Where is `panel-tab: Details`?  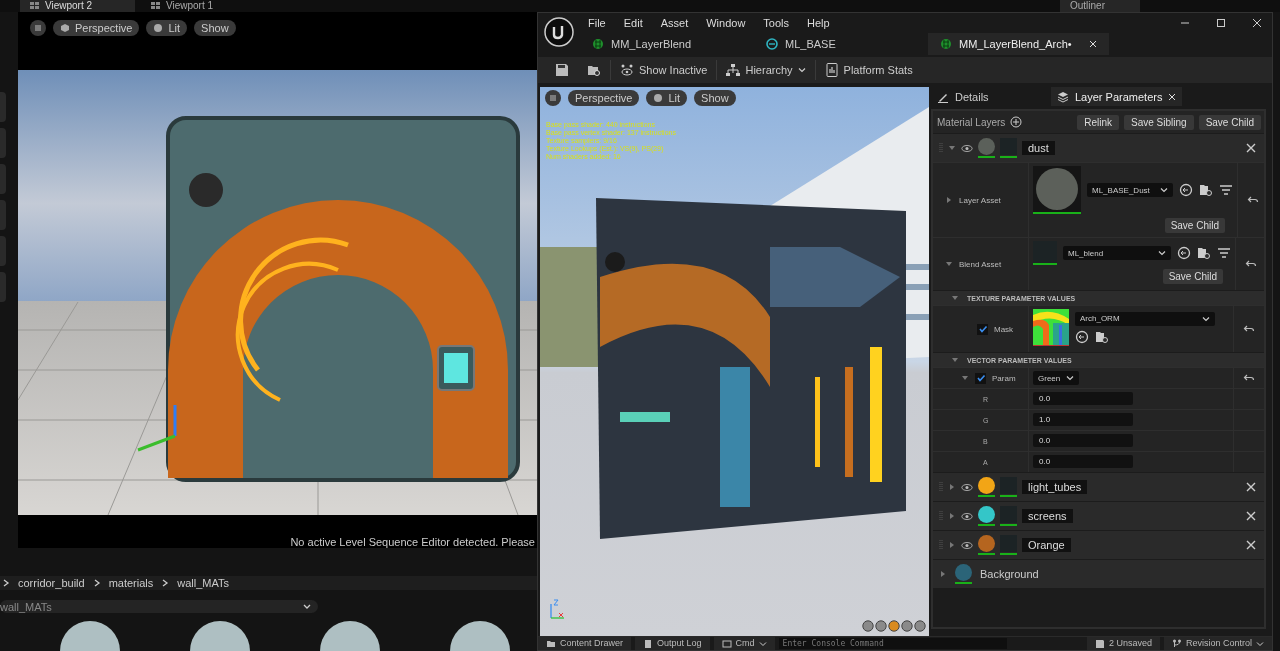
panel-tab: Details is located at coordinates (987, 96).